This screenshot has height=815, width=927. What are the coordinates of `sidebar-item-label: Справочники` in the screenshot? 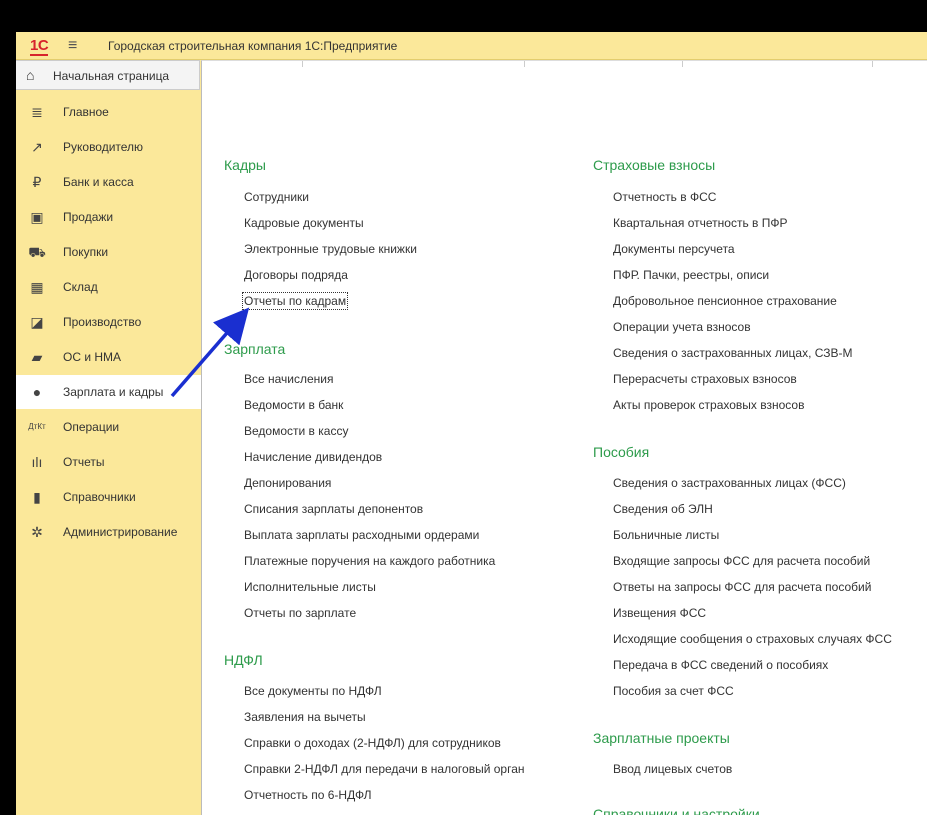 It's located at (99, 497).